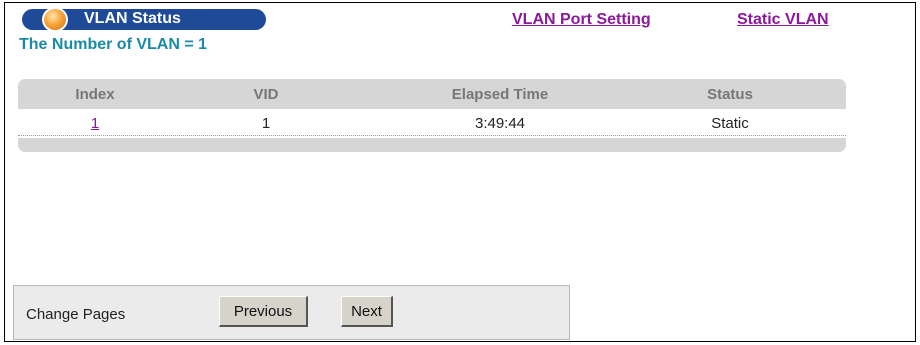 This screenshot has width=920, height=345. Describe the element at coordinates (730, 123) in the screenshot. I see `status-cell: Static` at that location.